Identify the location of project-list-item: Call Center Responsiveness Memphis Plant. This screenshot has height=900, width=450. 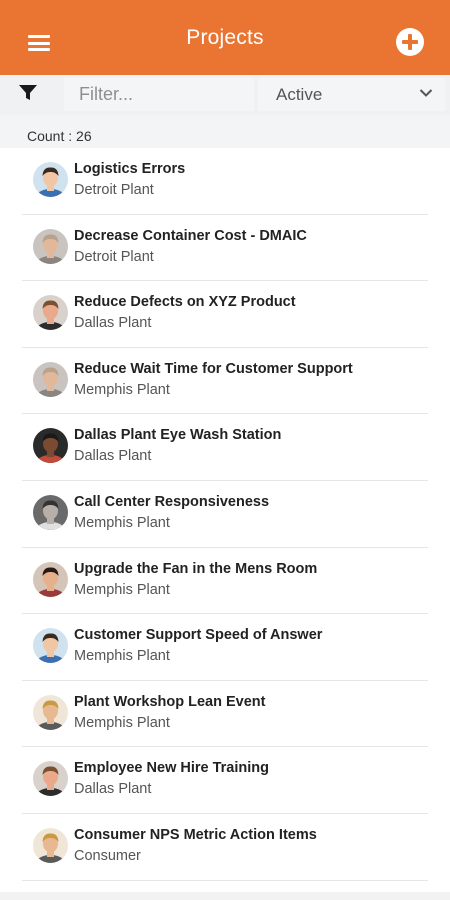
(225, 514).